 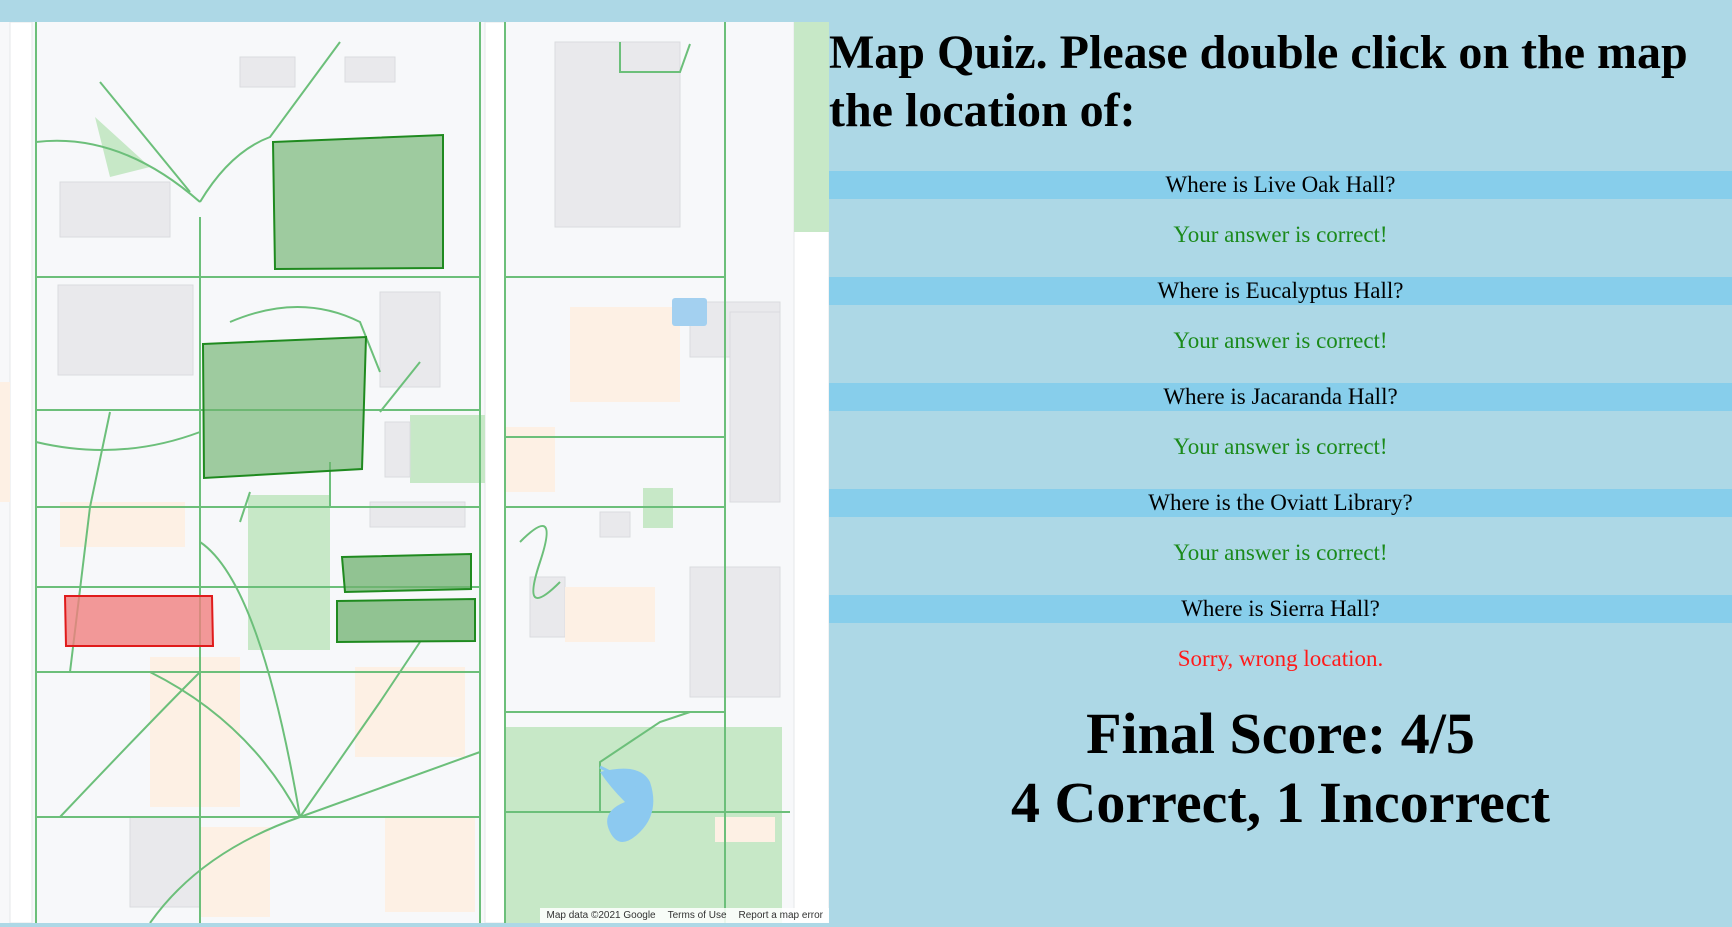 I want to click on map-attribution: Map data ©2021 Google, so click(x=601, y=915).